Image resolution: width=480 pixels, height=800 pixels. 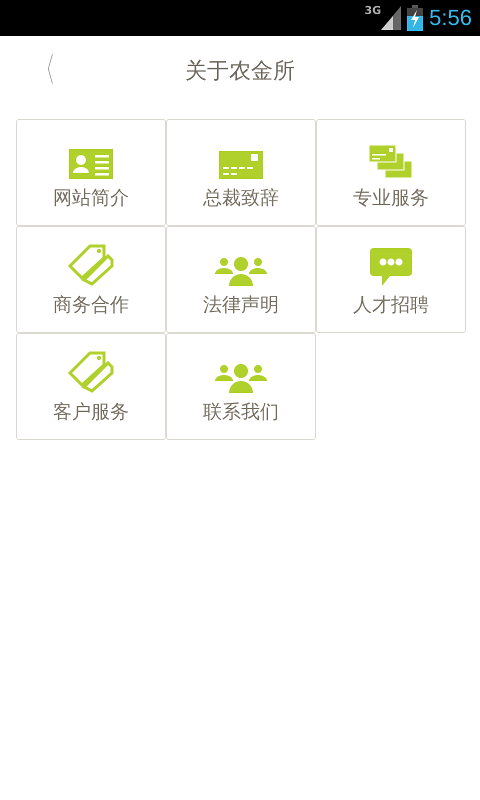 What do you see at coordinates (391, 198) in the screenshot?
I see `tile-label: 专业服务` at bounding box center [391, 198].